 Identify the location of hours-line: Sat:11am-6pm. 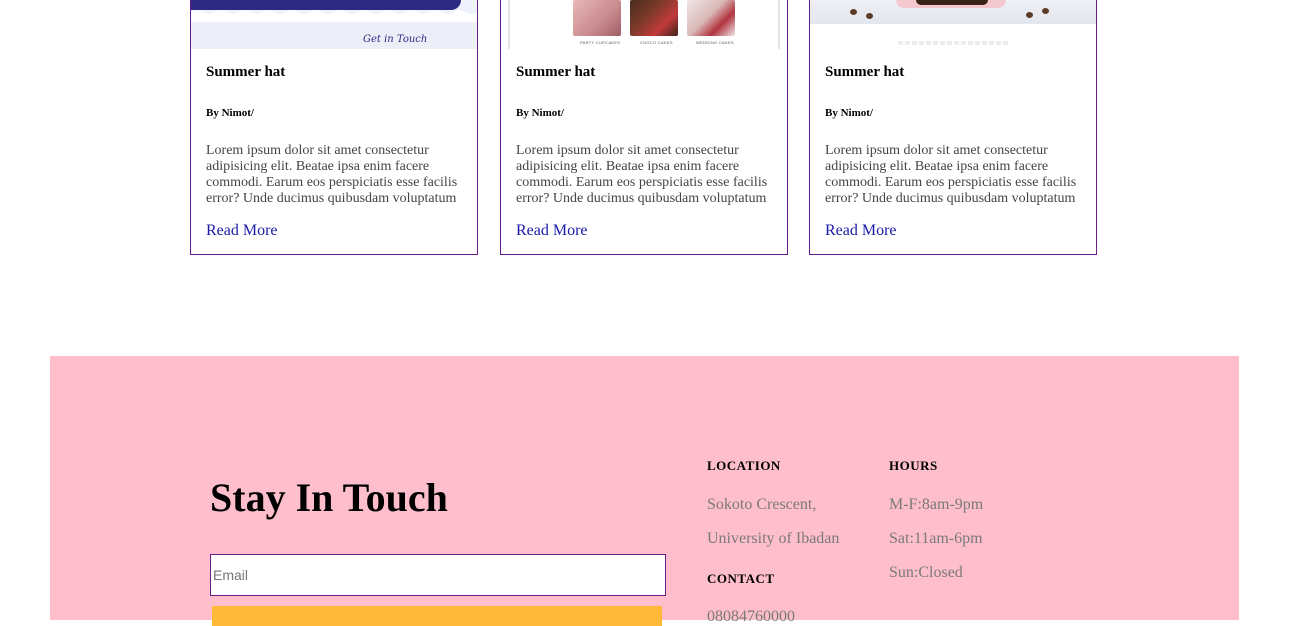
(936, 538).